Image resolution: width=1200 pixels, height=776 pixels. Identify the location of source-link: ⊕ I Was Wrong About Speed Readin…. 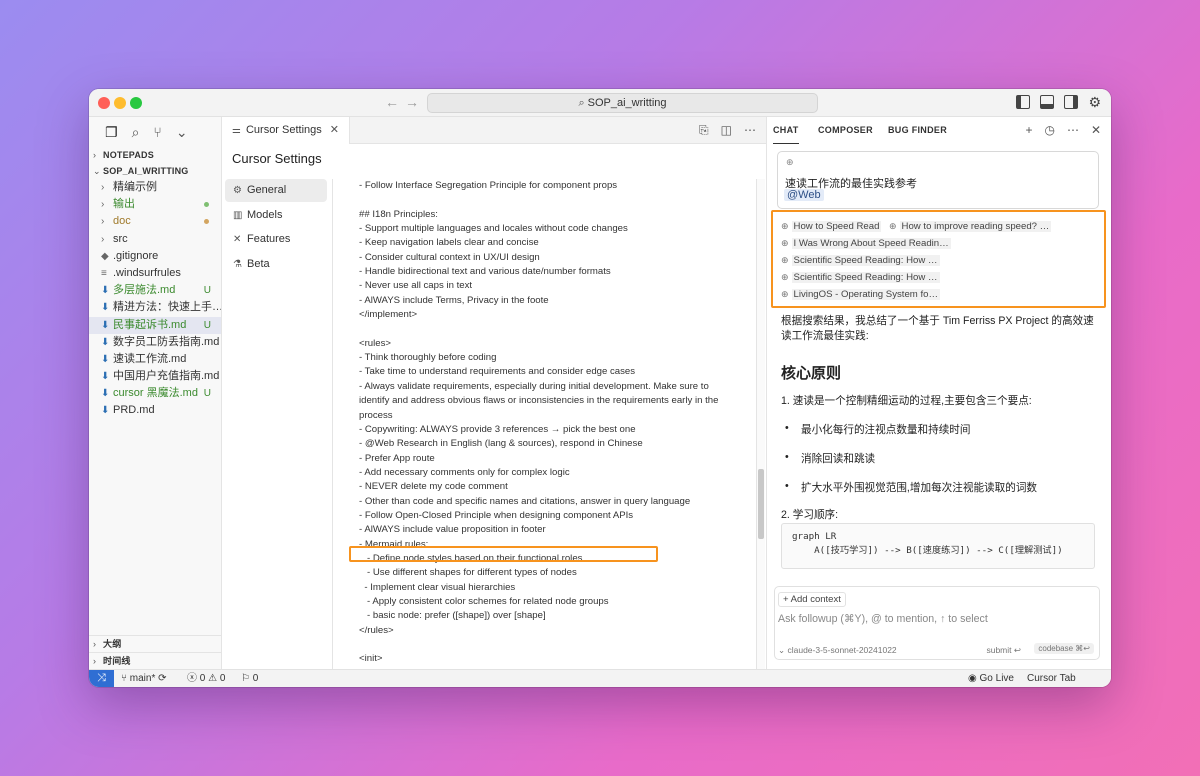
(866, 243).